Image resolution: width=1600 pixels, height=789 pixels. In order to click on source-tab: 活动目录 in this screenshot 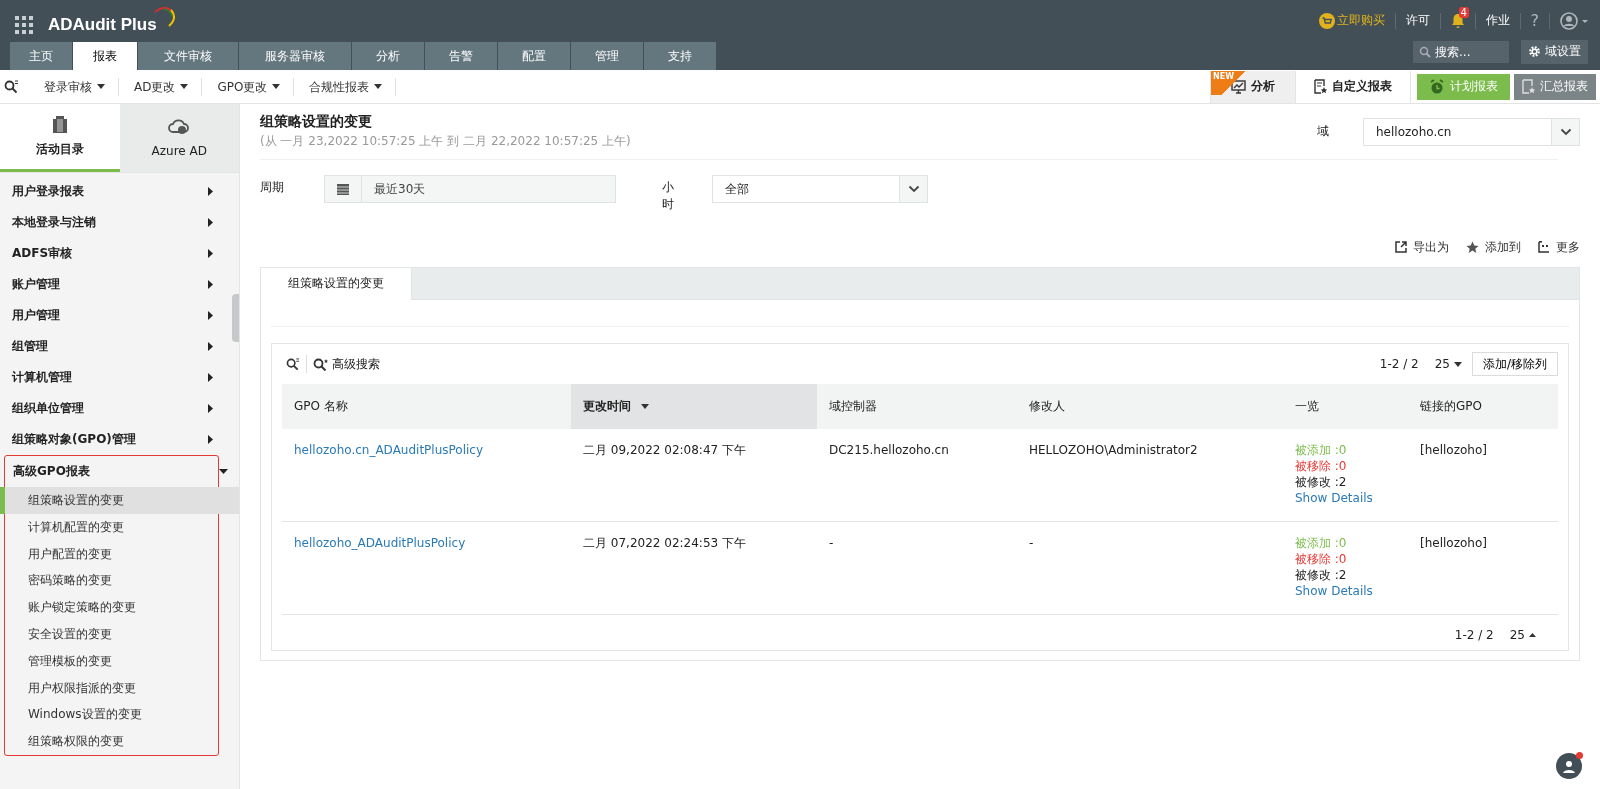, I will do `click(60, 138)`.